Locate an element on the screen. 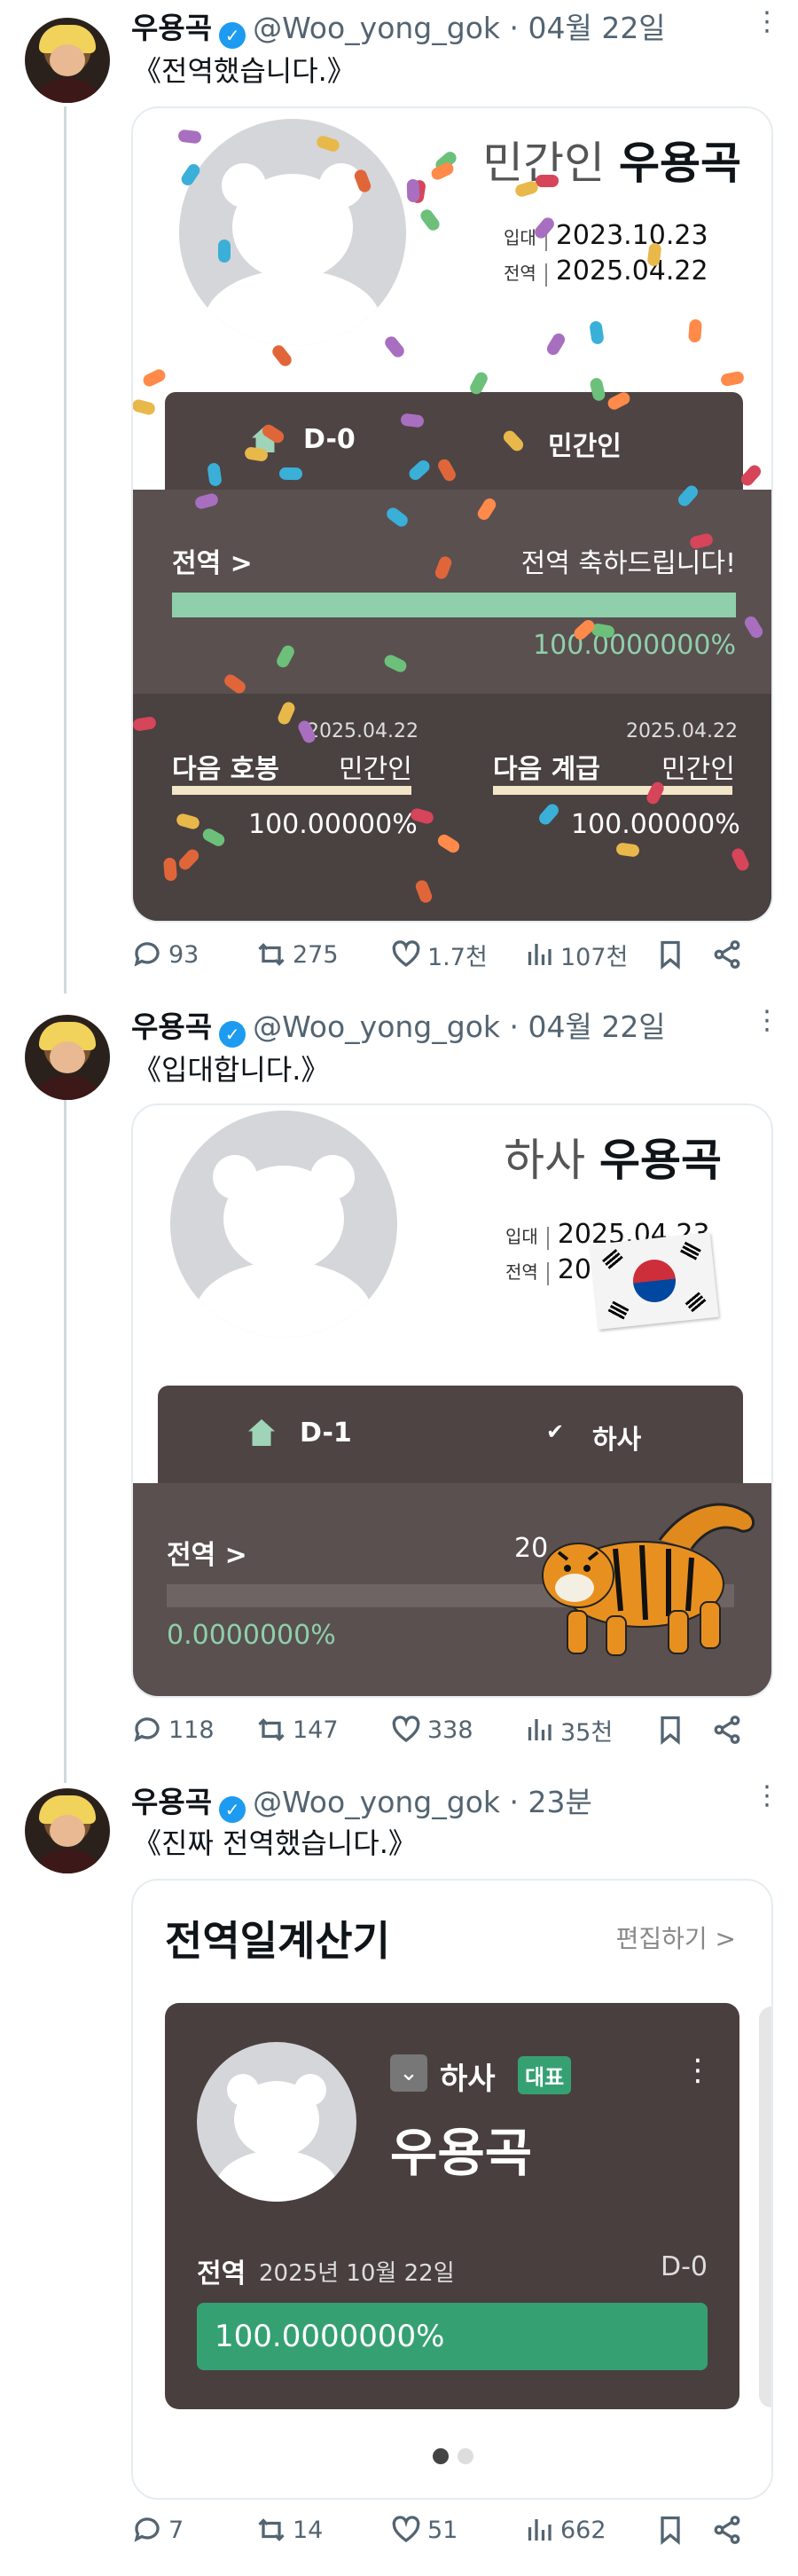  edit-link: 편집하기 > is located at coordinates (676, 1937).